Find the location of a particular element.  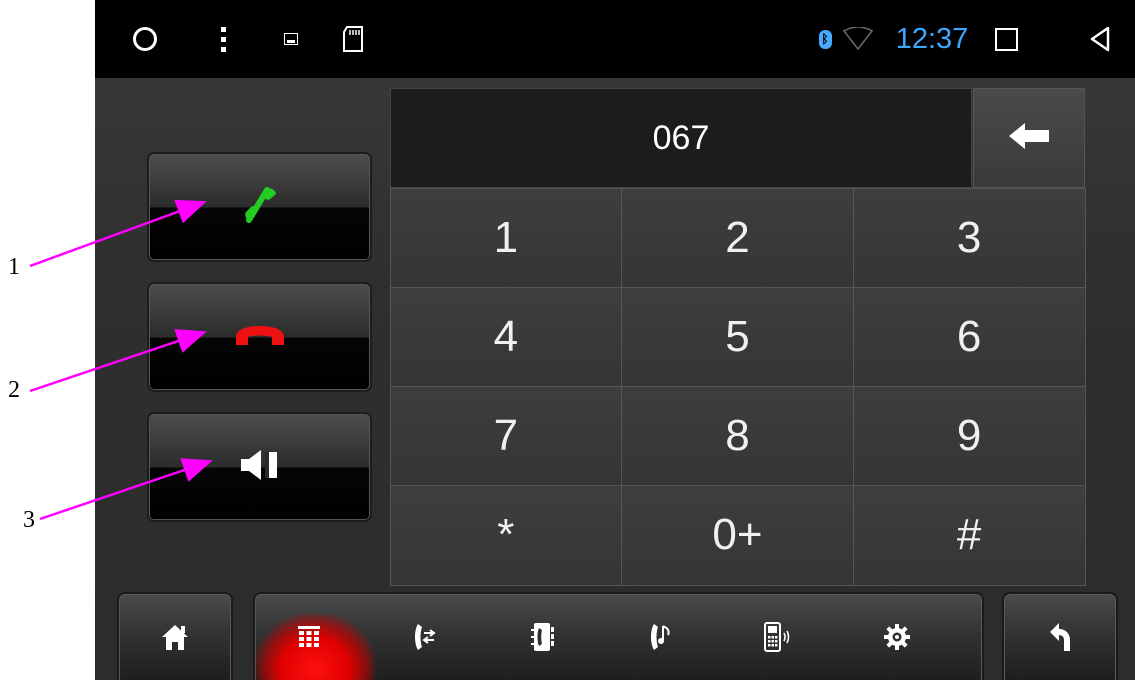

key-1: 1 is located at coordinates (506, 237).